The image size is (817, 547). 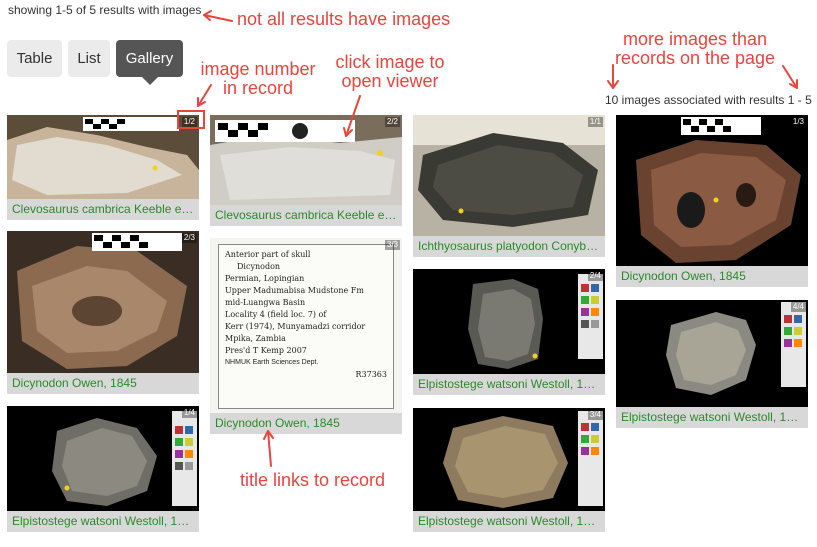 I want to click on label-line: Locality 4 (field loc. 7) of, so click(x=276, y=314).